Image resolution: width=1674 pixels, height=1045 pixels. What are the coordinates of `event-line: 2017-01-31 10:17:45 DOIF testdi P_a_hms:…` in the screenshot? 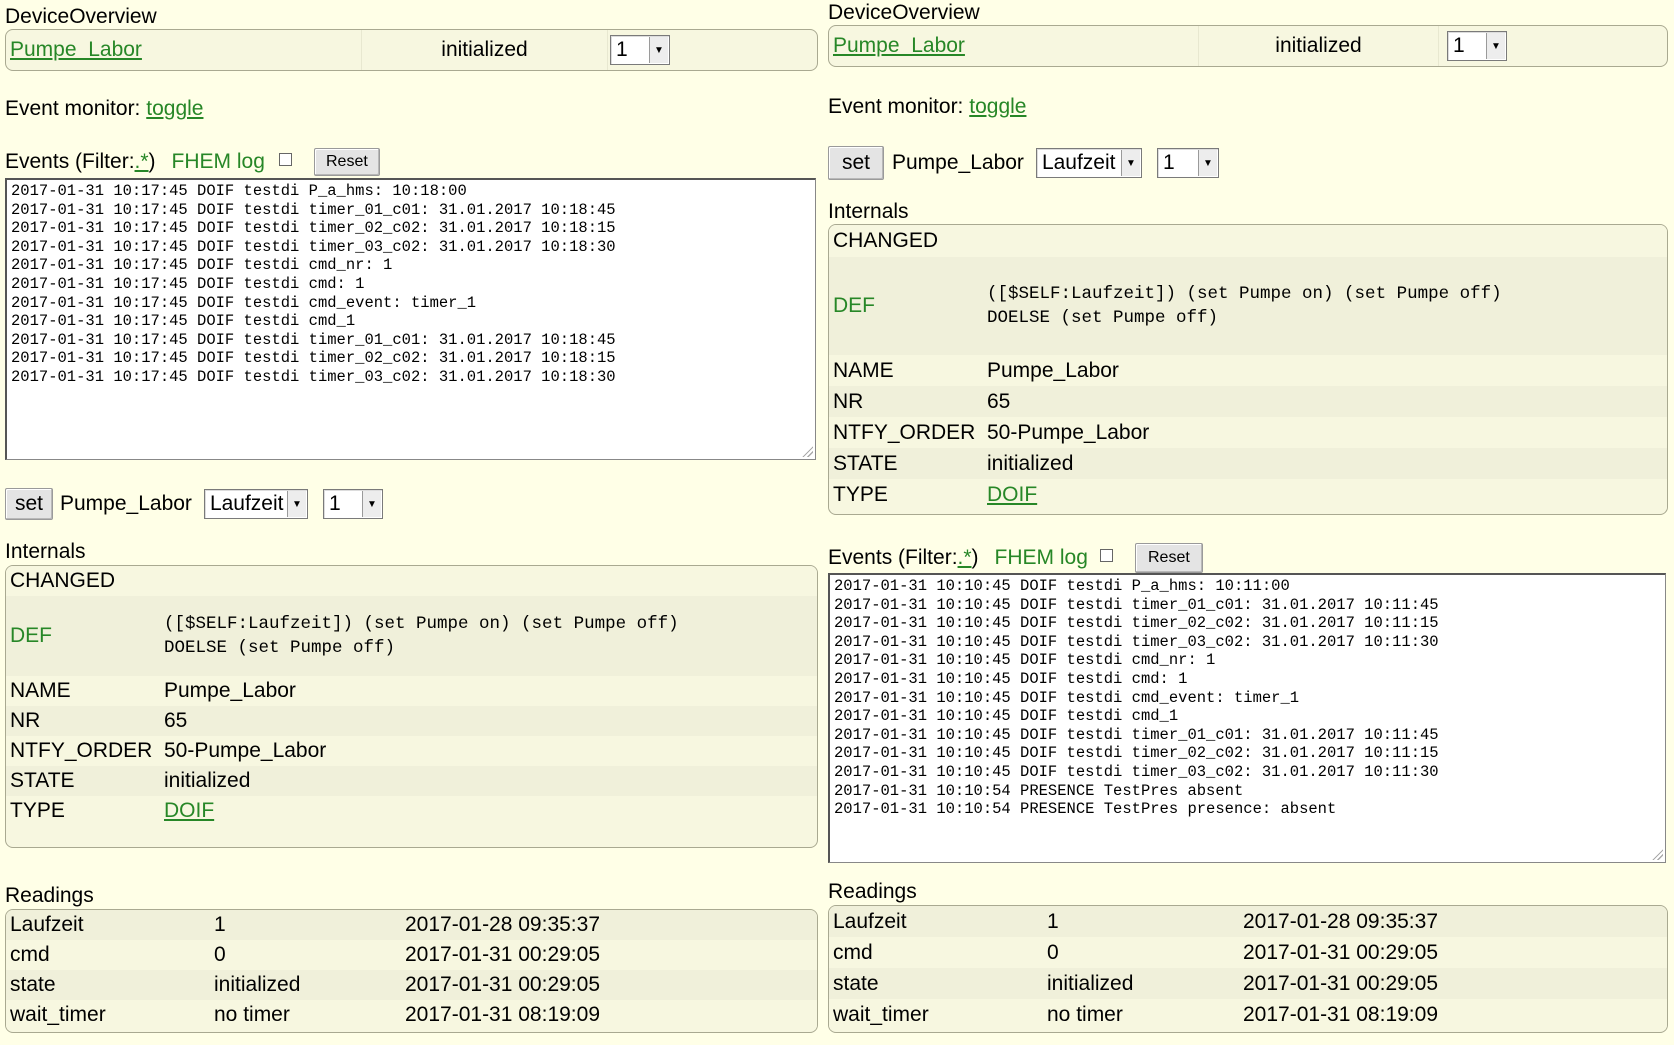 It's located at (239, 191).